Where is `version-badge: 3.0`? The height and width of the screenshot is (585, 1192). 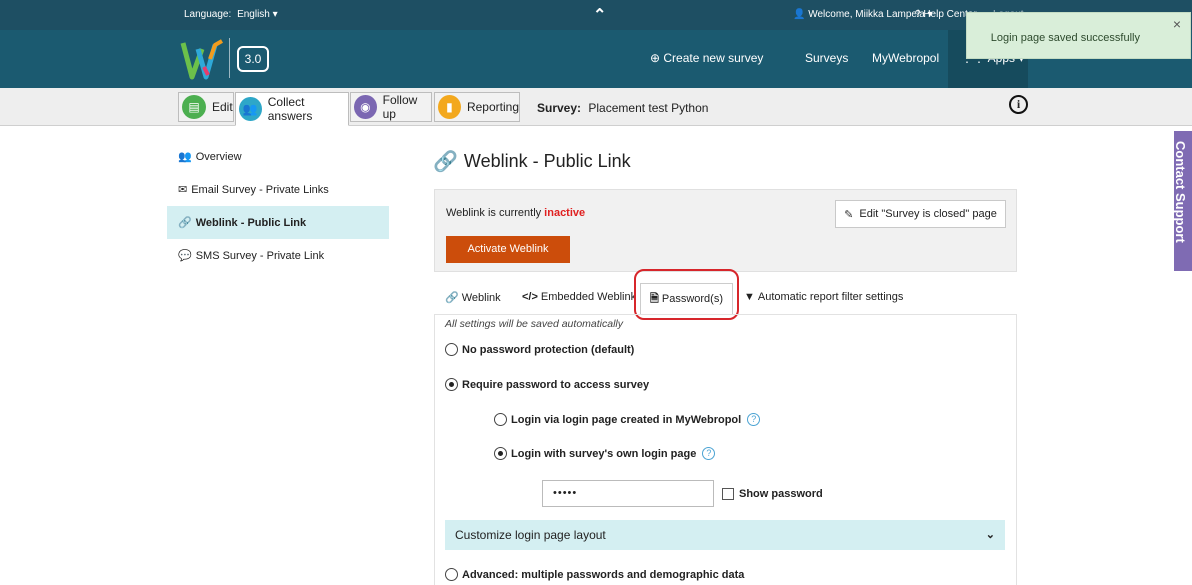 version-badge: 3.0 is located at coordinates (253, 59).